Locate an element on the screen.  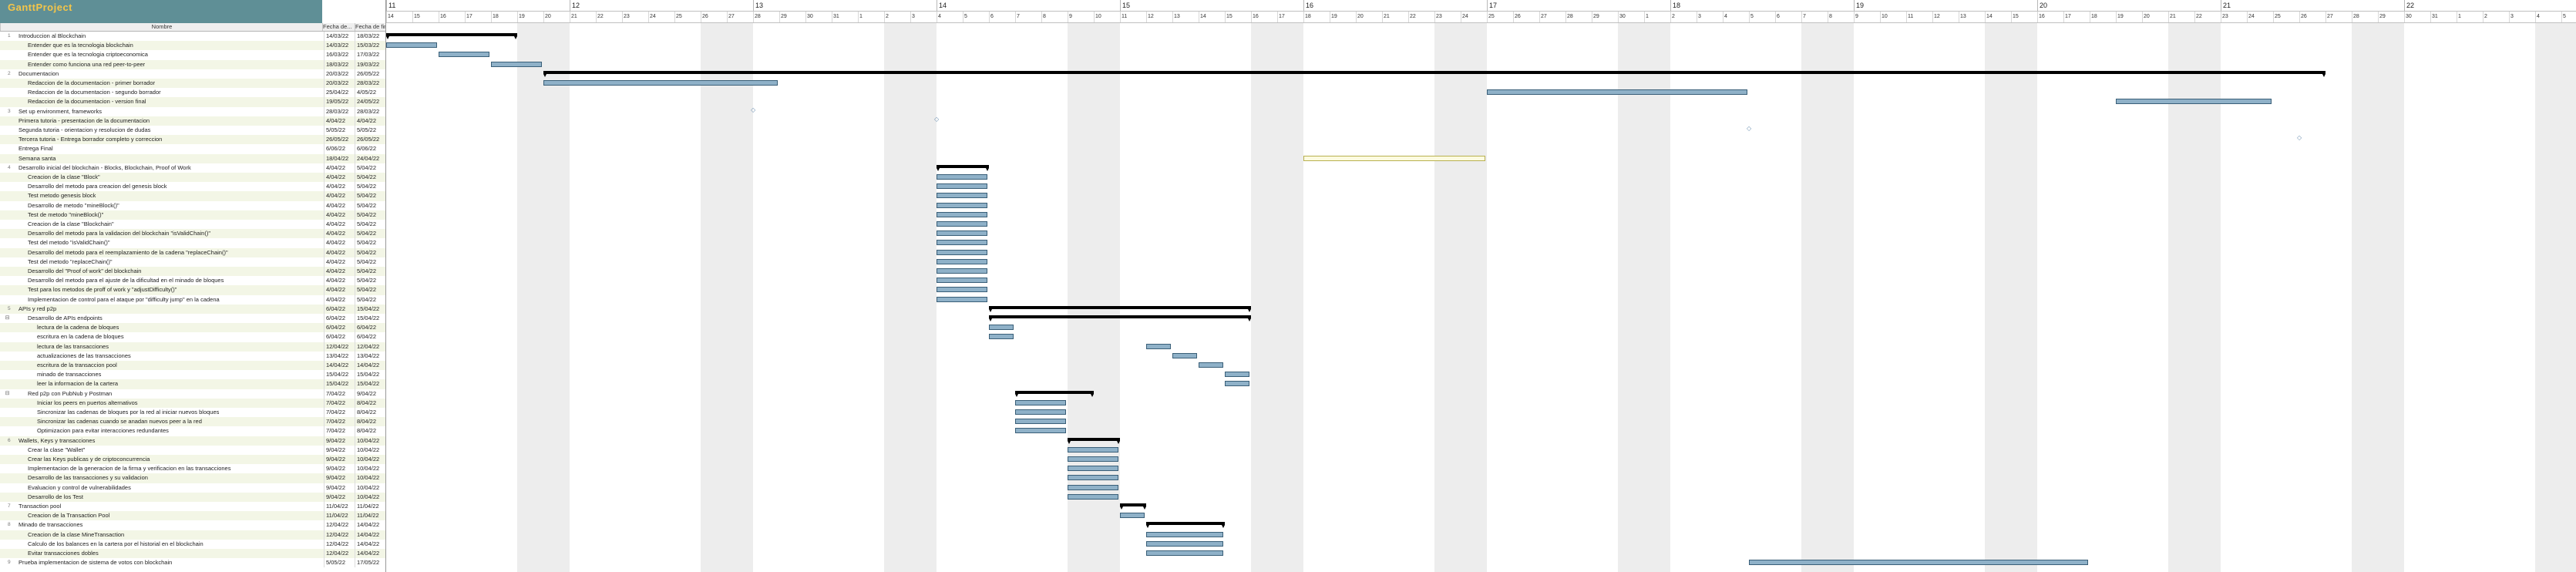
task-row: Entrega Final 6/06/22 6/06/22 is located at coordinates (192, 149).